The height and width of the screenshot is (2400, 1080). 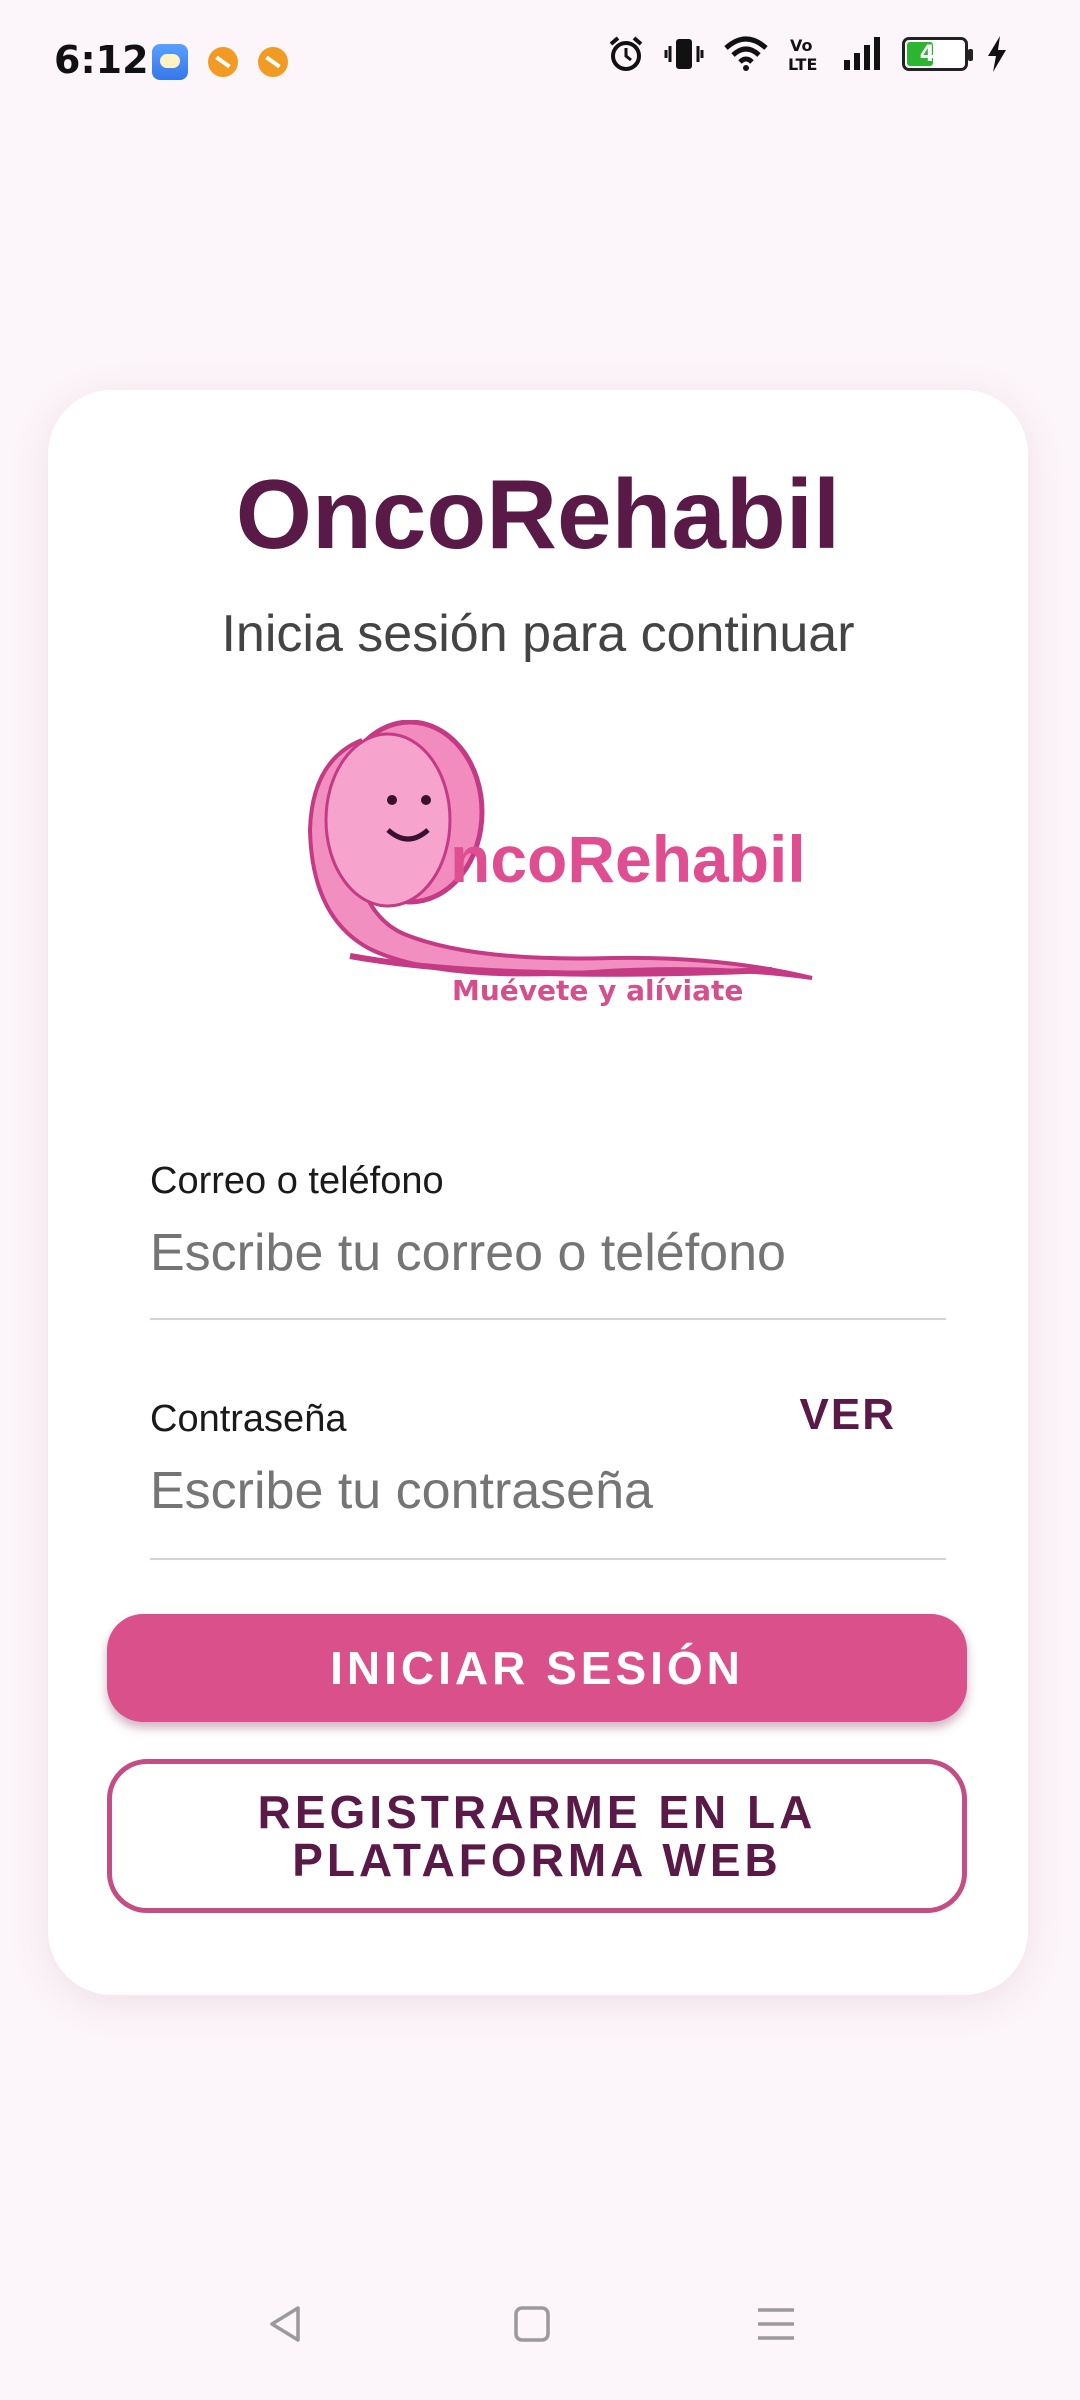 What do you see at coordinates (548, 1559) in the screenshot?
I see `password-underline` at bounding box center [548, 1559].